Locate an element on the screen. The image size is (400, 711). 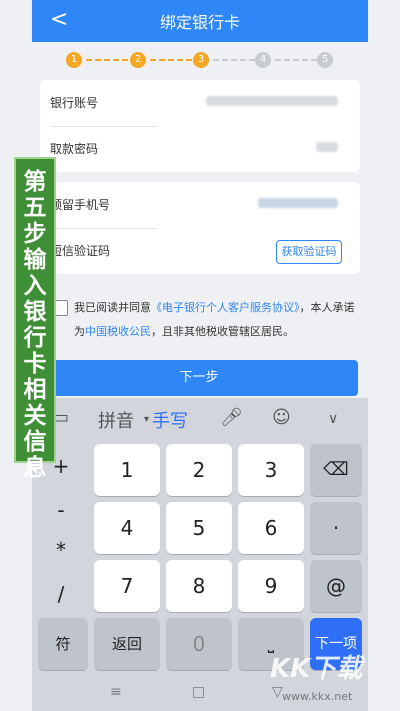
key-0: 0 is located at coordinates (199, 644).